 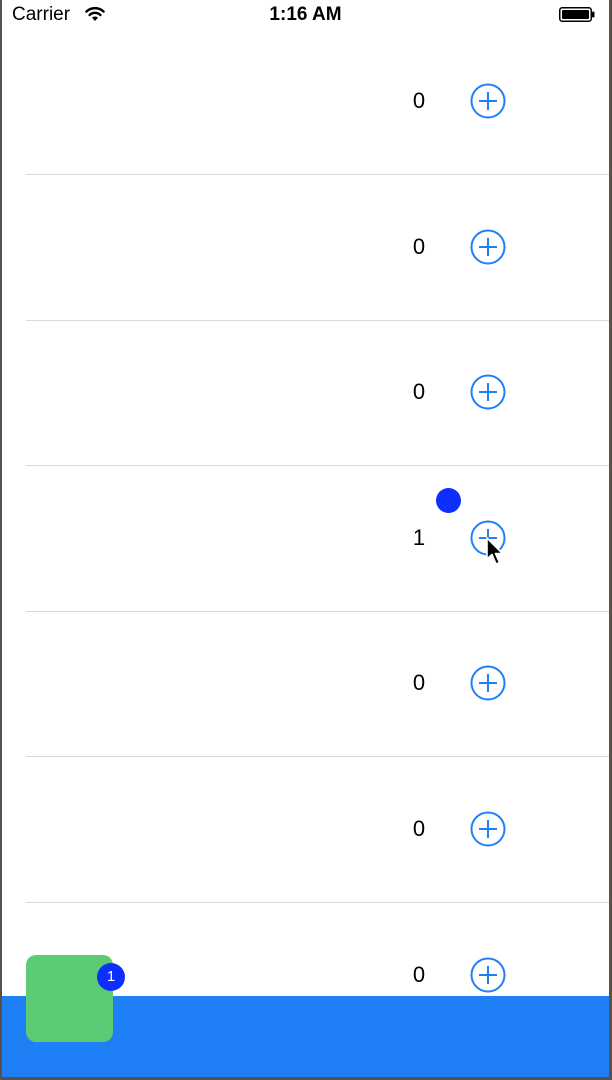 I want to click on list-row: 1, so click(x=305, y=539).